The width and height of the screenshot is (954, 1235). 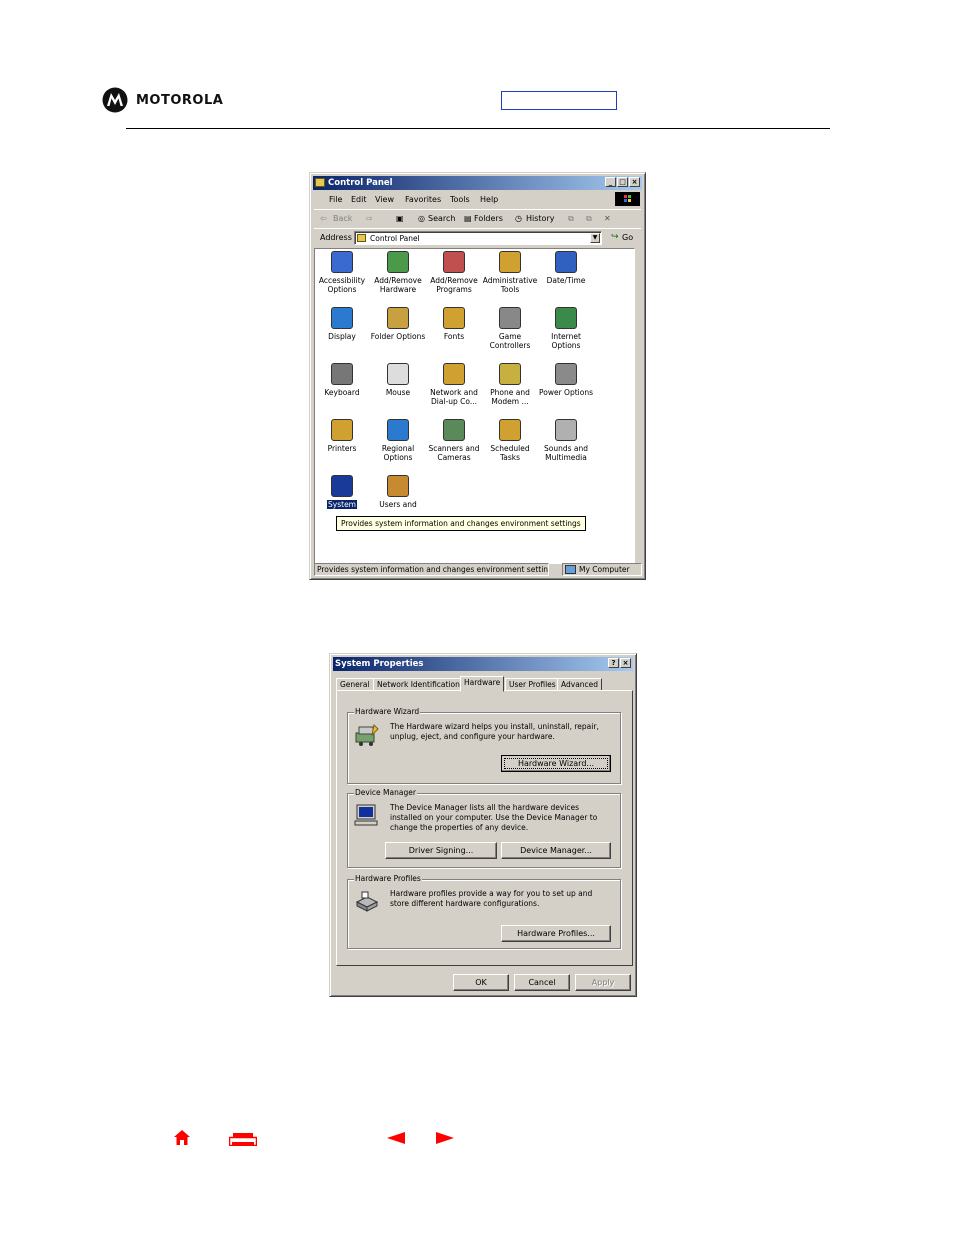 What do you see at coordinates (243, 1139) in the screenshot?
I see `print-icon` at bounding box center [243, 1139].